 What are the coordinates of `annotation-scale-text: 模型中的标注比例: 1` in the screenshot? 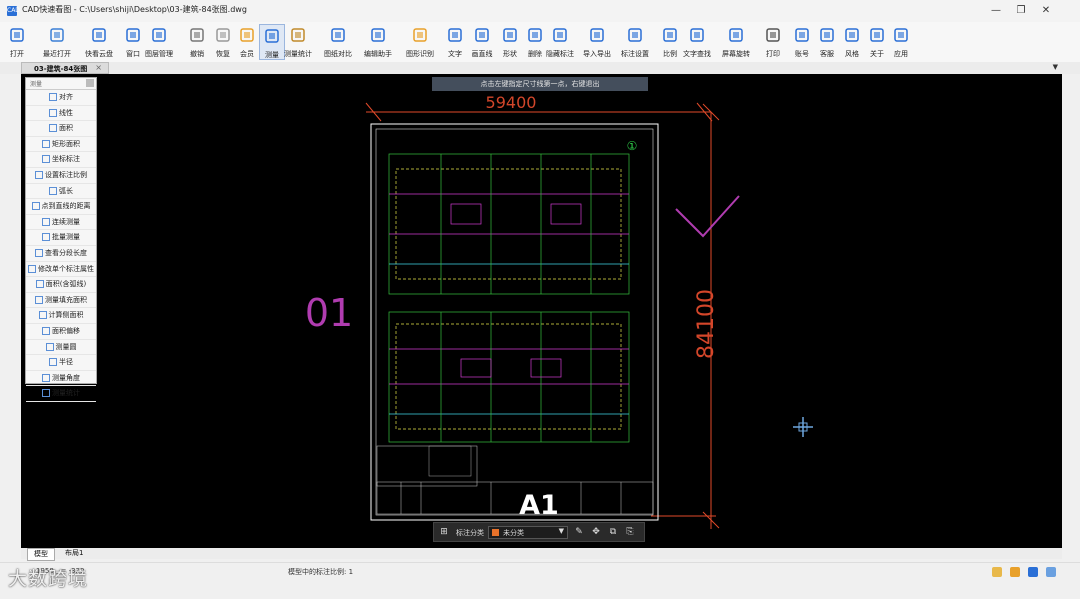 It's located at (321, 572).